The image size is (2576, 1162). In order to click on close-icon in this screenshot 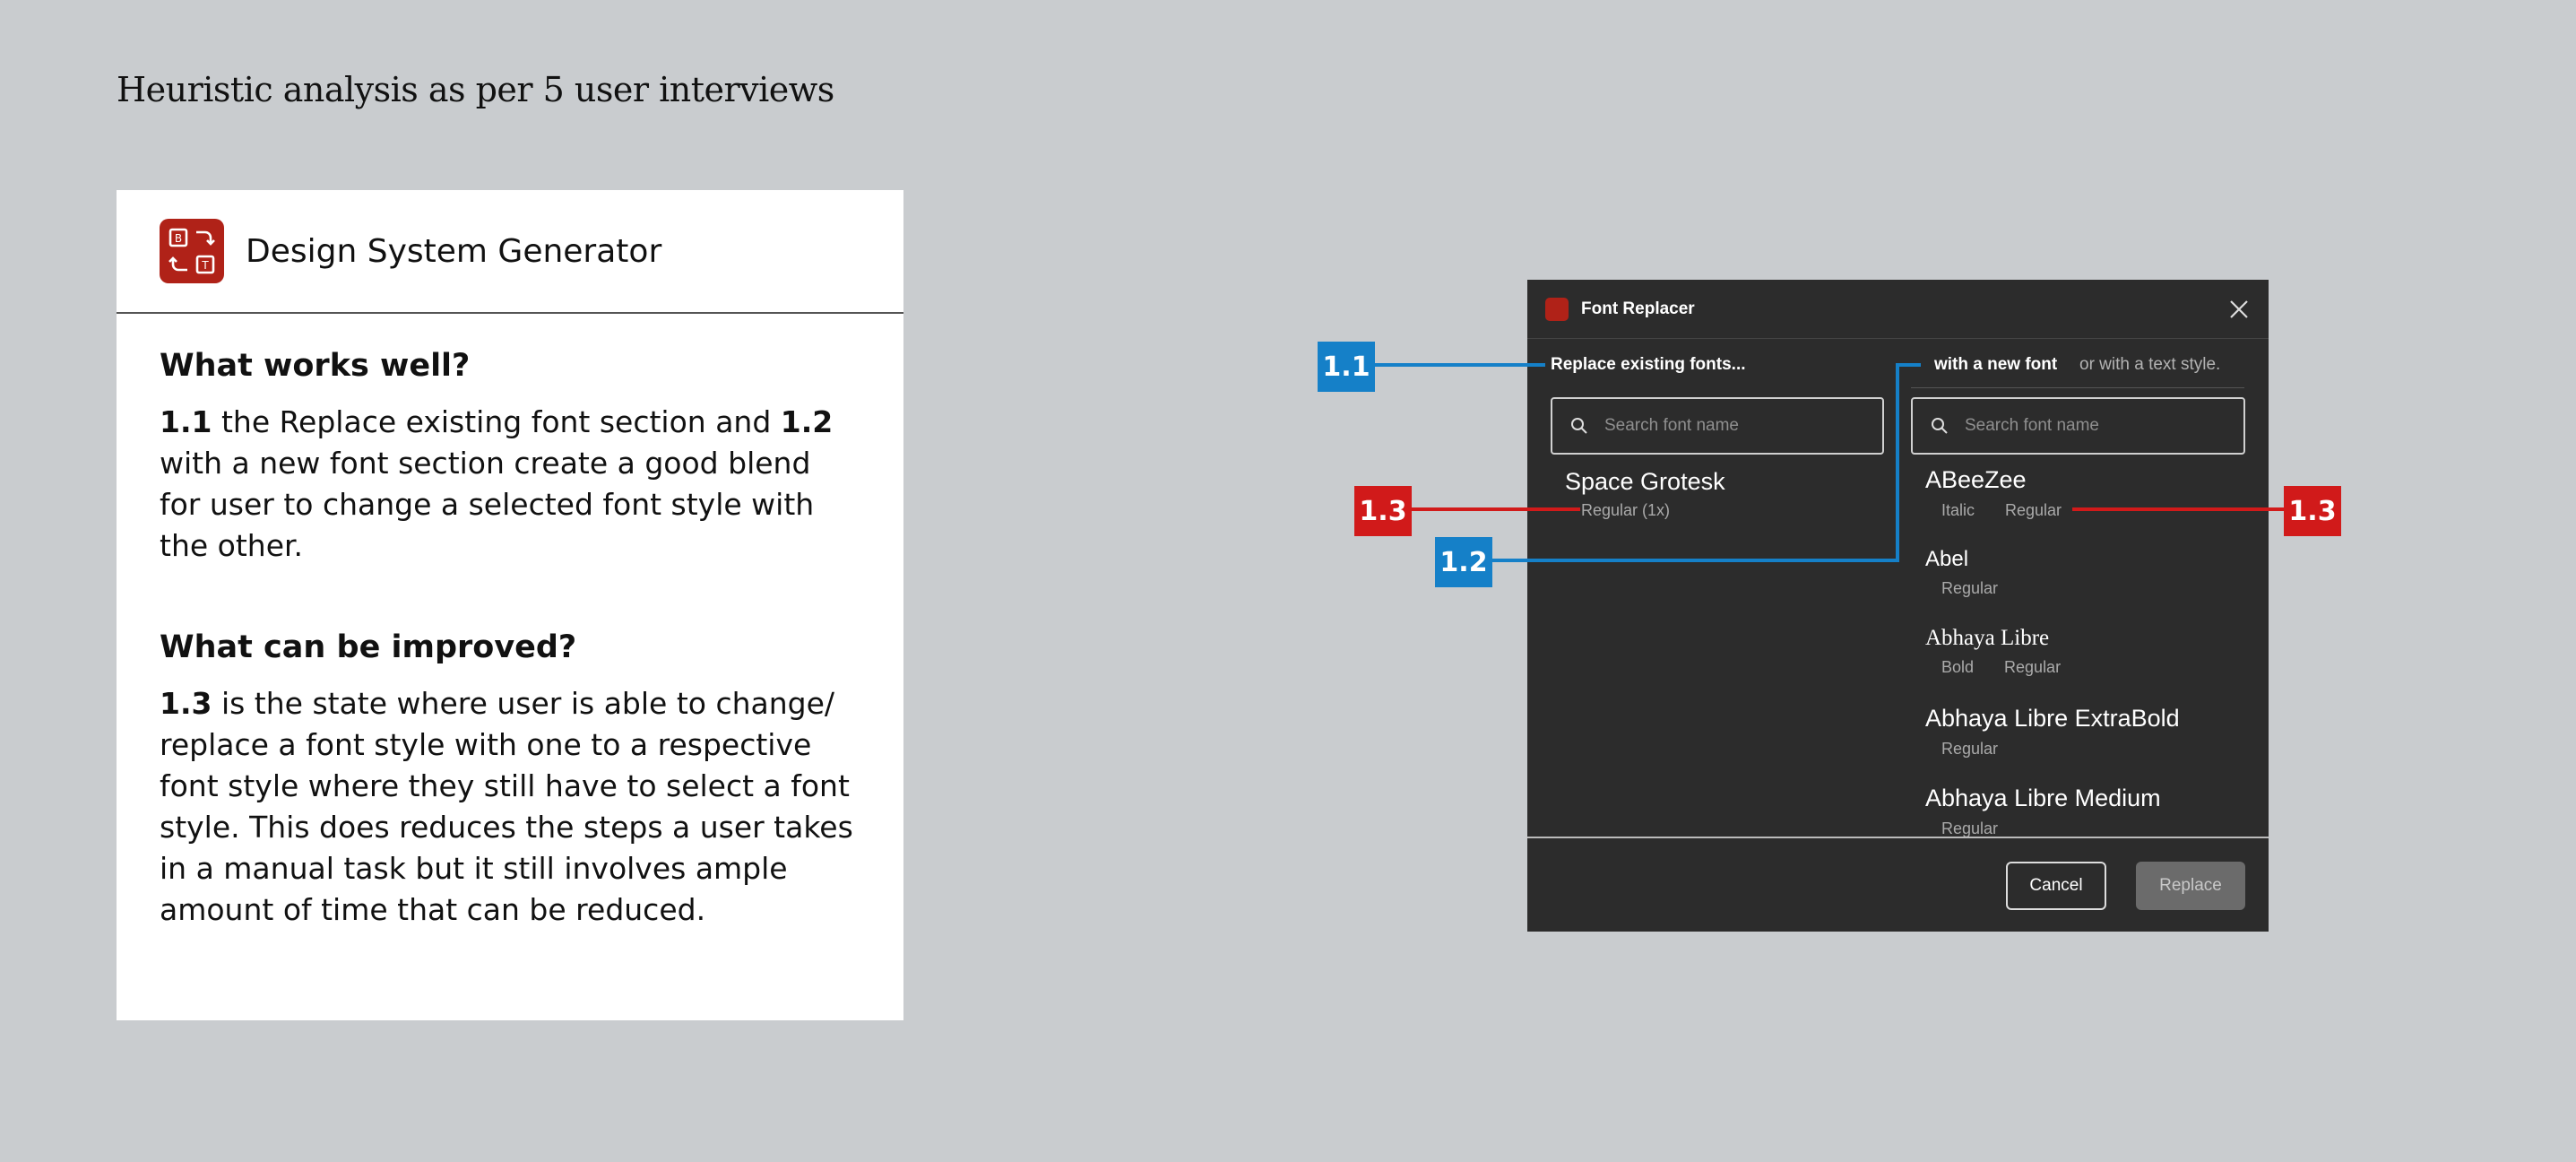, I will do `click(2239, 309)`.